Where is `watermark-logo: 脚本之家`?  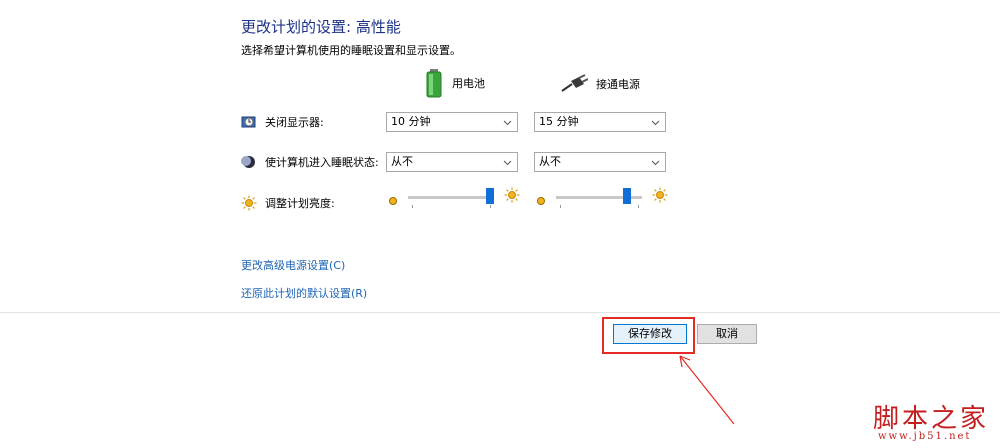 watermark-logo: 脚本之家 is located at coordinates (931, 419).